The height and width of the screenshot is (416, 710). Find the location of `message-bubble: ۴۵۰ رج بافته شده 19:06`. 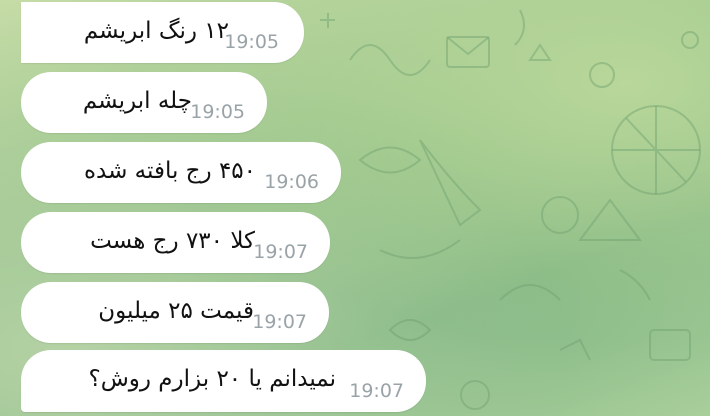

message-bubble: ۴۵۰ رج بافته شده 19:06 is located at coordinates (181, 172).